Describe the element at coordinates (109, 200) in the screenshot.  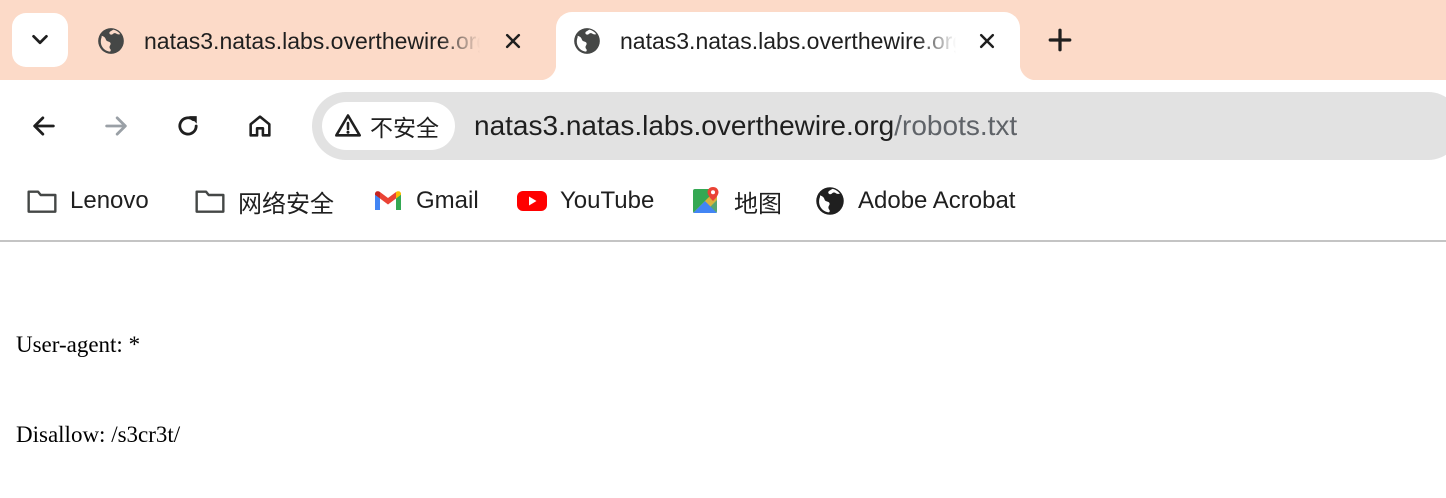
I see `bookmark-label: Lenovo` at that location.